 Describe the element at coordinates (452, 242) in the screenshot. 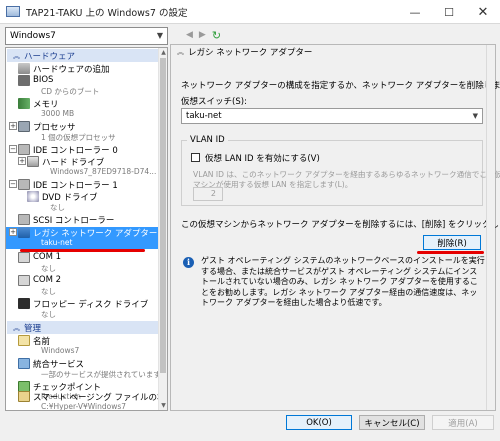

I see `remove-button: 削除(R)` at that location.